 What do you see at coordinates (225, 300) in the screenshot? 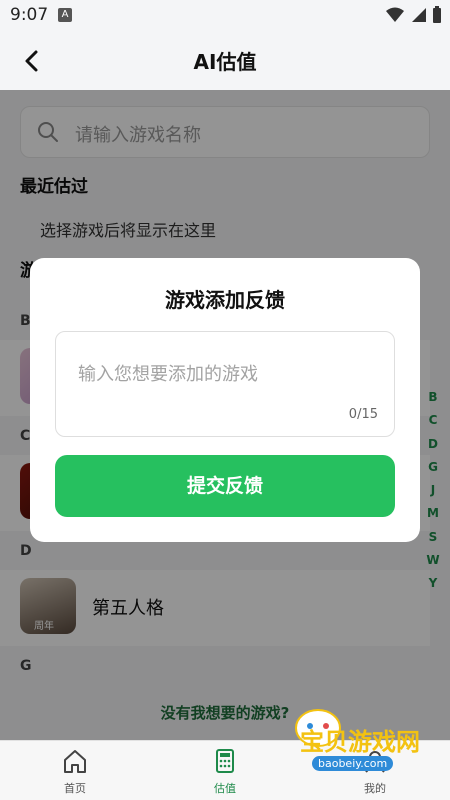
I see `dialog-title: 游戏添加反馈` at bounding box center [225, 300].